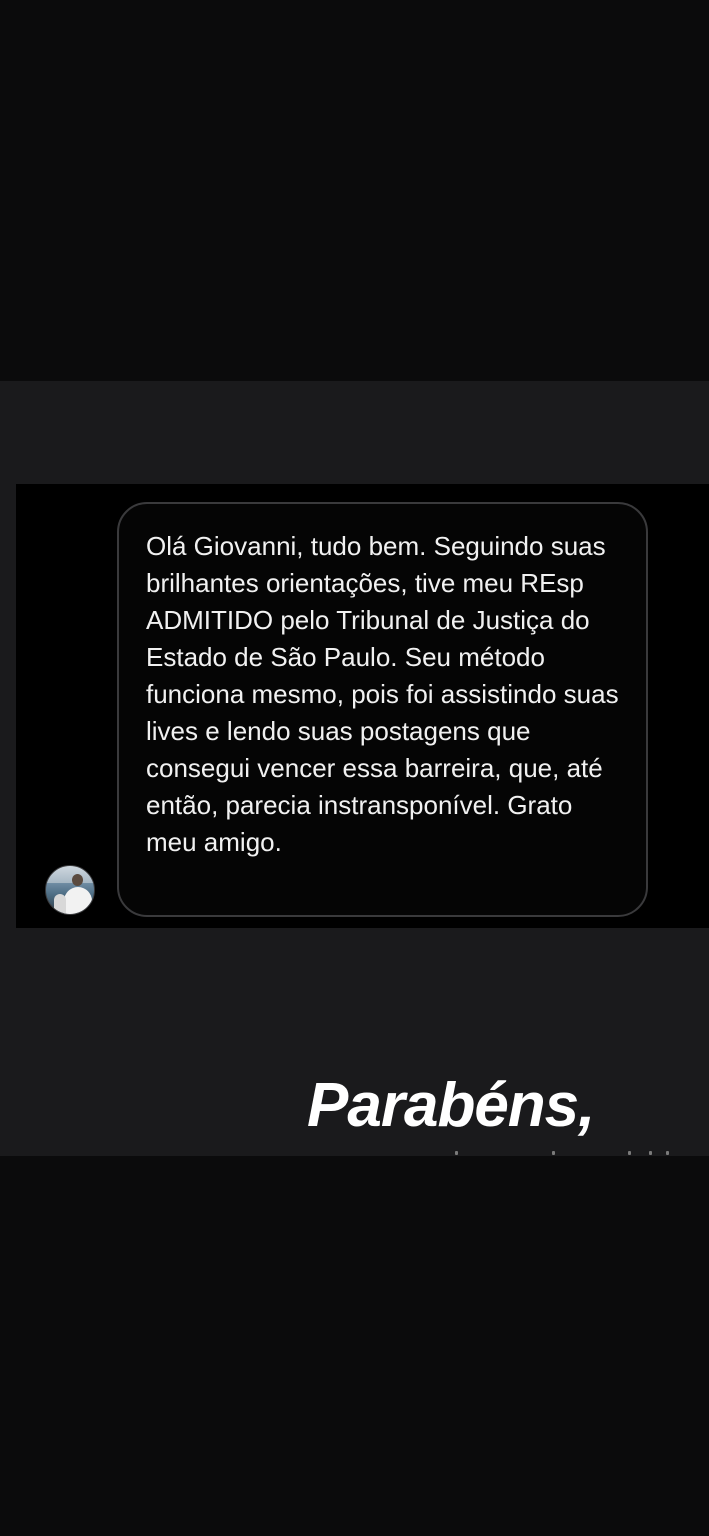 This screenshot has width=709, height=1536. Describe the element at coordinates (77, 880) in the screenshot. I see `avatar-head-shape` at that location.